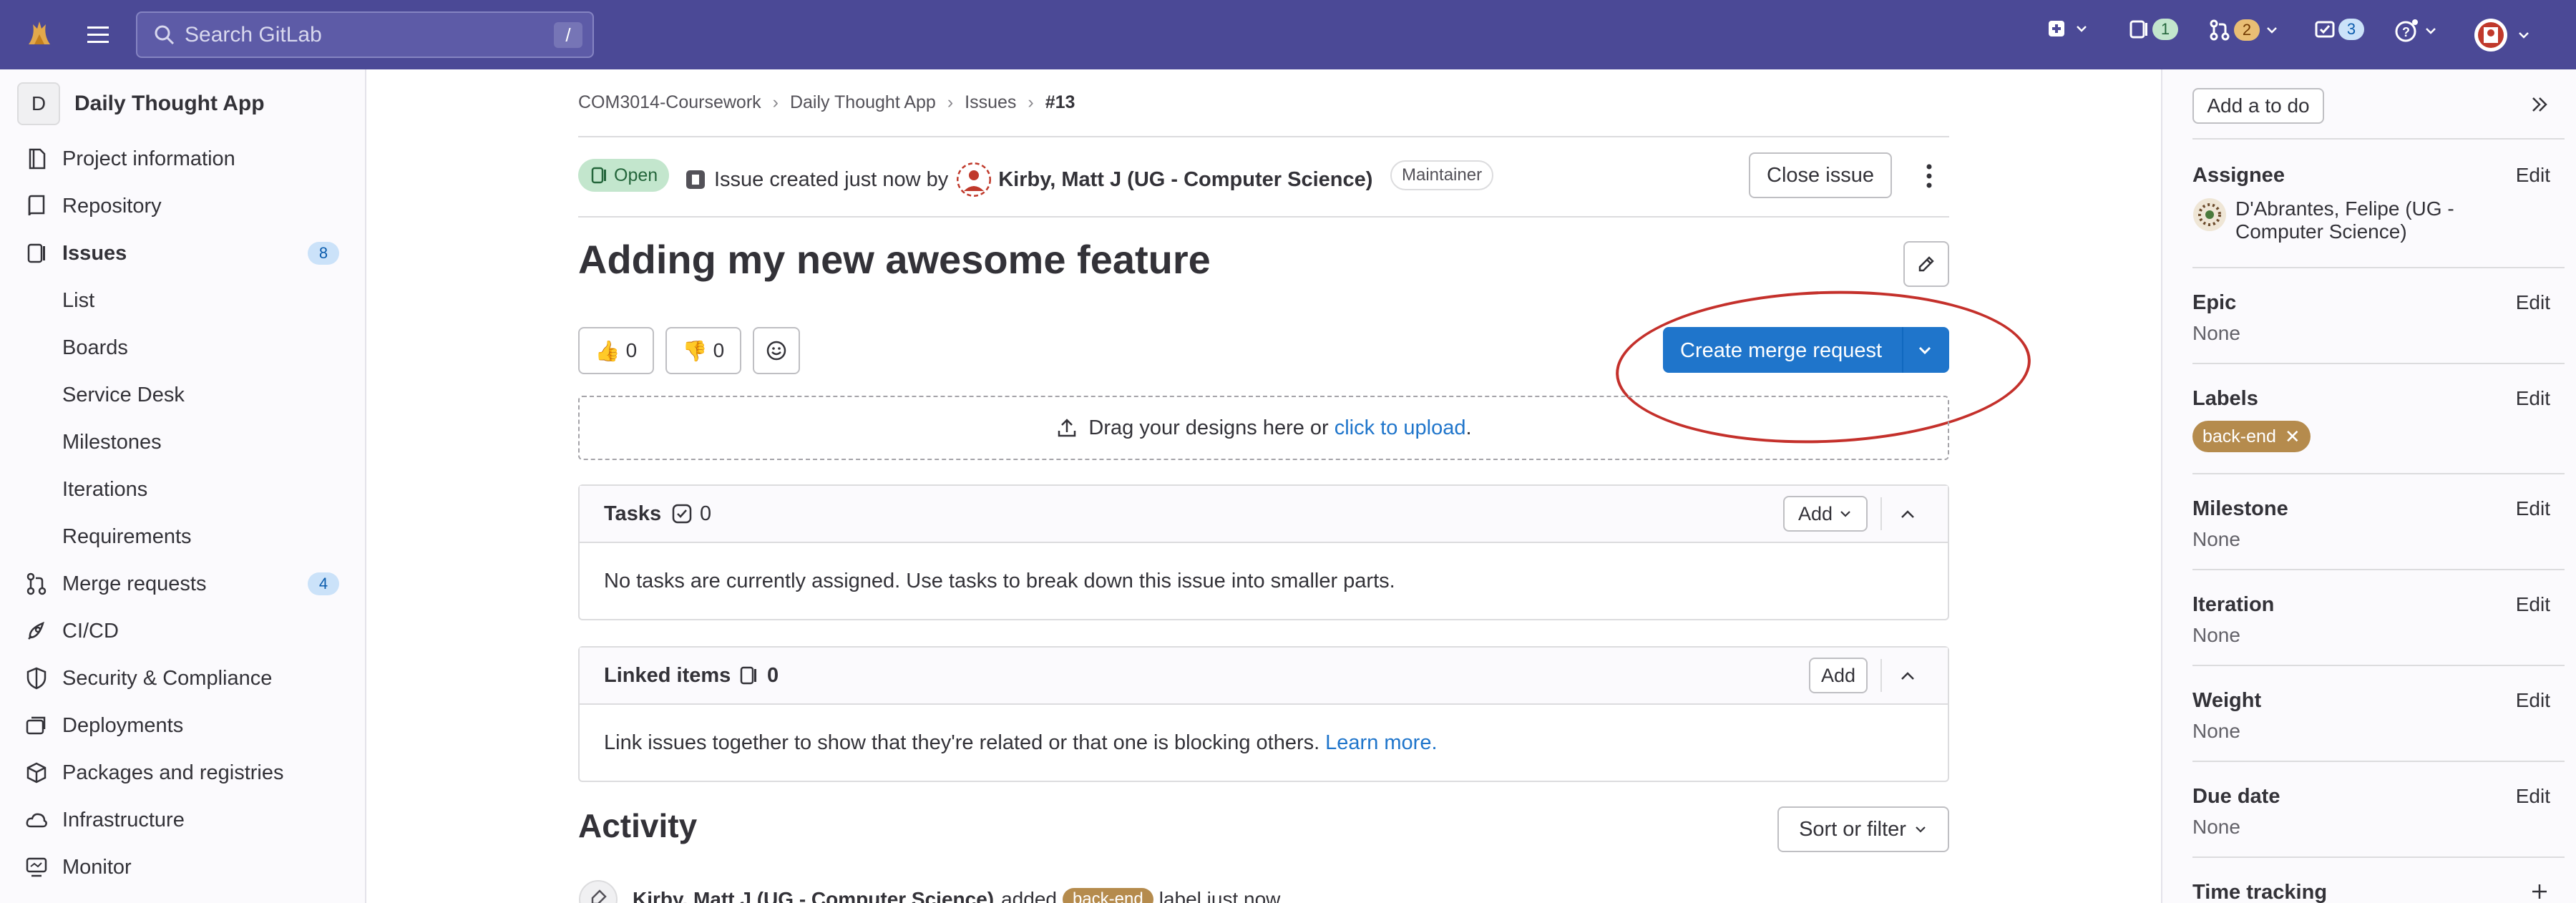  Describe the element at coordinates (2533, 302) in the screenshot. I see `epic-edit-button: Edit` at that location.